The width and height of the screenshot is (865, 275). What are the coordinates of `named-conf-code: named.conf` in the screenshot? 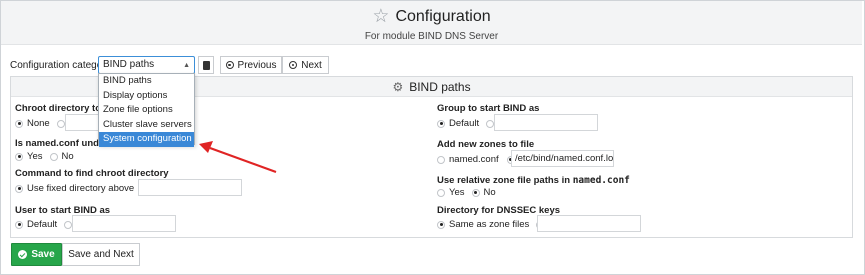 It's located at (601, 180).